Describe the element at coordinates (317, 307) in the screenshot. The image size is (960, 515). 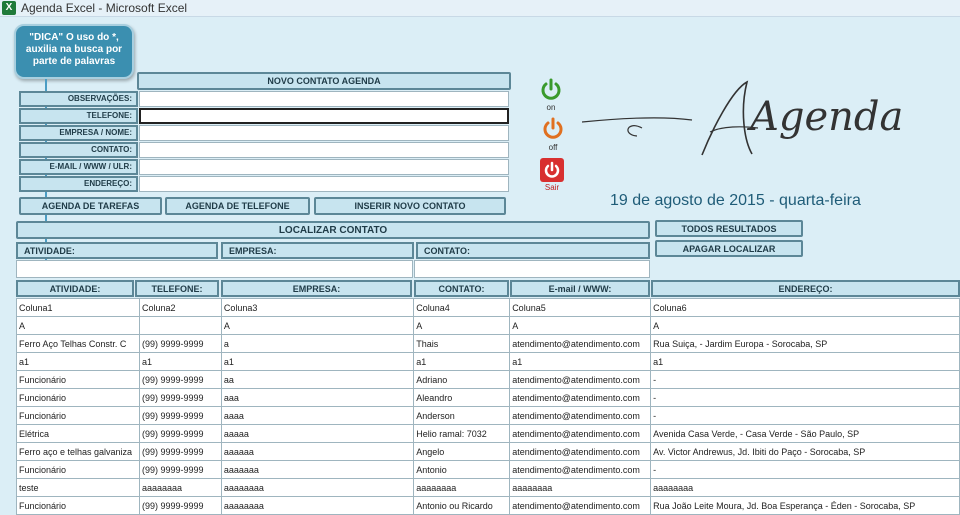
I see `table-cell: Coluna3` at that location.